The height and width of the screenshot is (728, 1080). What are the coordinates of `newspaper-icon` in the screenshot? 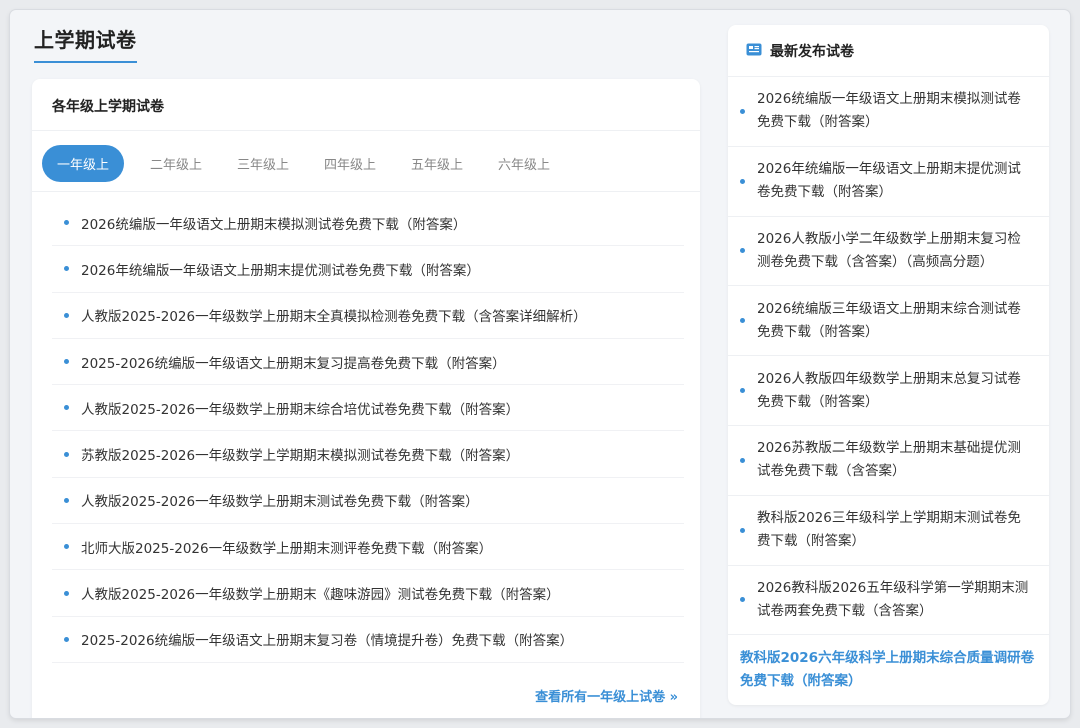 It's located at (754, 50).